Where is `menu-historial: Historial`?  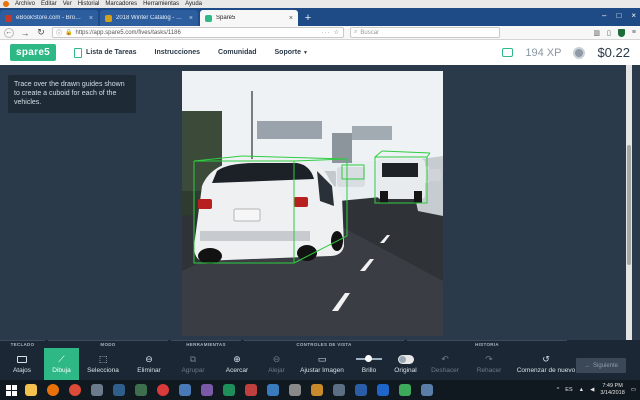 menu-historial: Historial is located at coordinates (89, 4).